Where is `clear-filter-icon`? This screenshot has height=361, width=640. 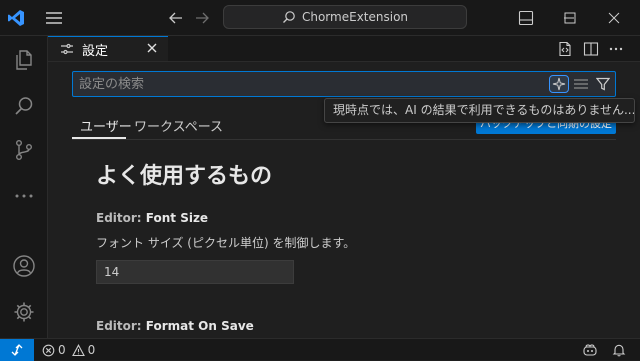 clear-filter-icon is located at coordinates (581, 84).